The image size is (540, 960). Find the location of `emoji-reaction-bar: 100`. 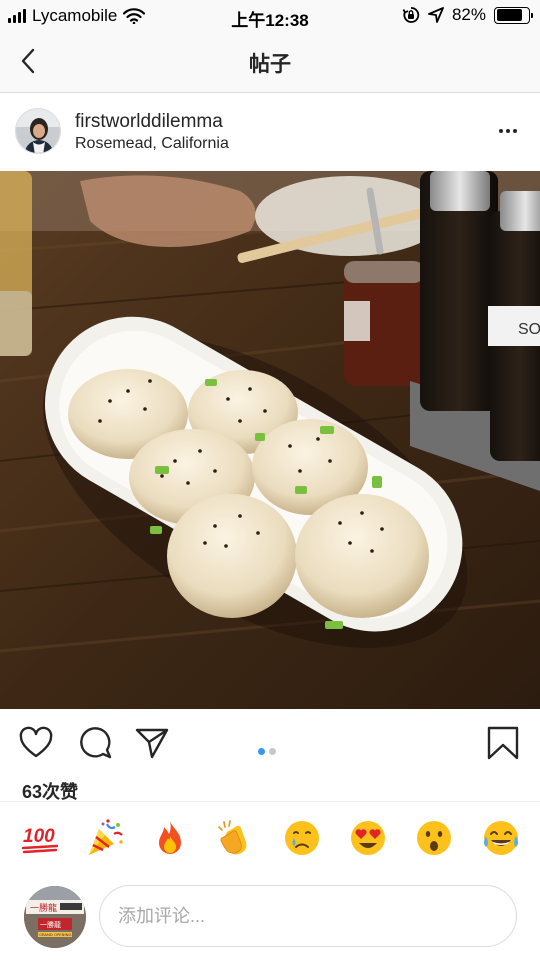

emoji-reaction-bar: 100 is located at coordinates (270, 840).